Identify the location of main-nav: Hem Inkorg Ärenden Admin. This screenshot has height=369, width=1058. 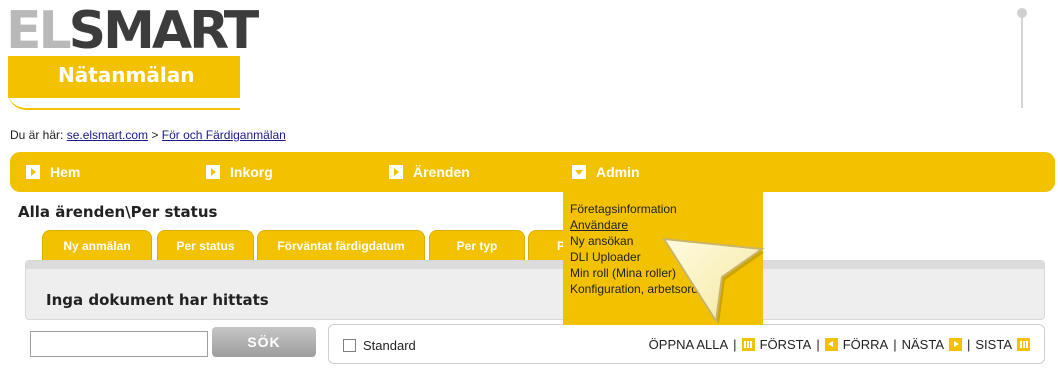
(532, 172).